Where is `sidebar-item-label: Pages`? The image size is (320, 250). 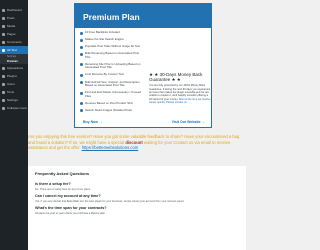 sidebar-item-label: Pages is located at coordinates (11, 34).